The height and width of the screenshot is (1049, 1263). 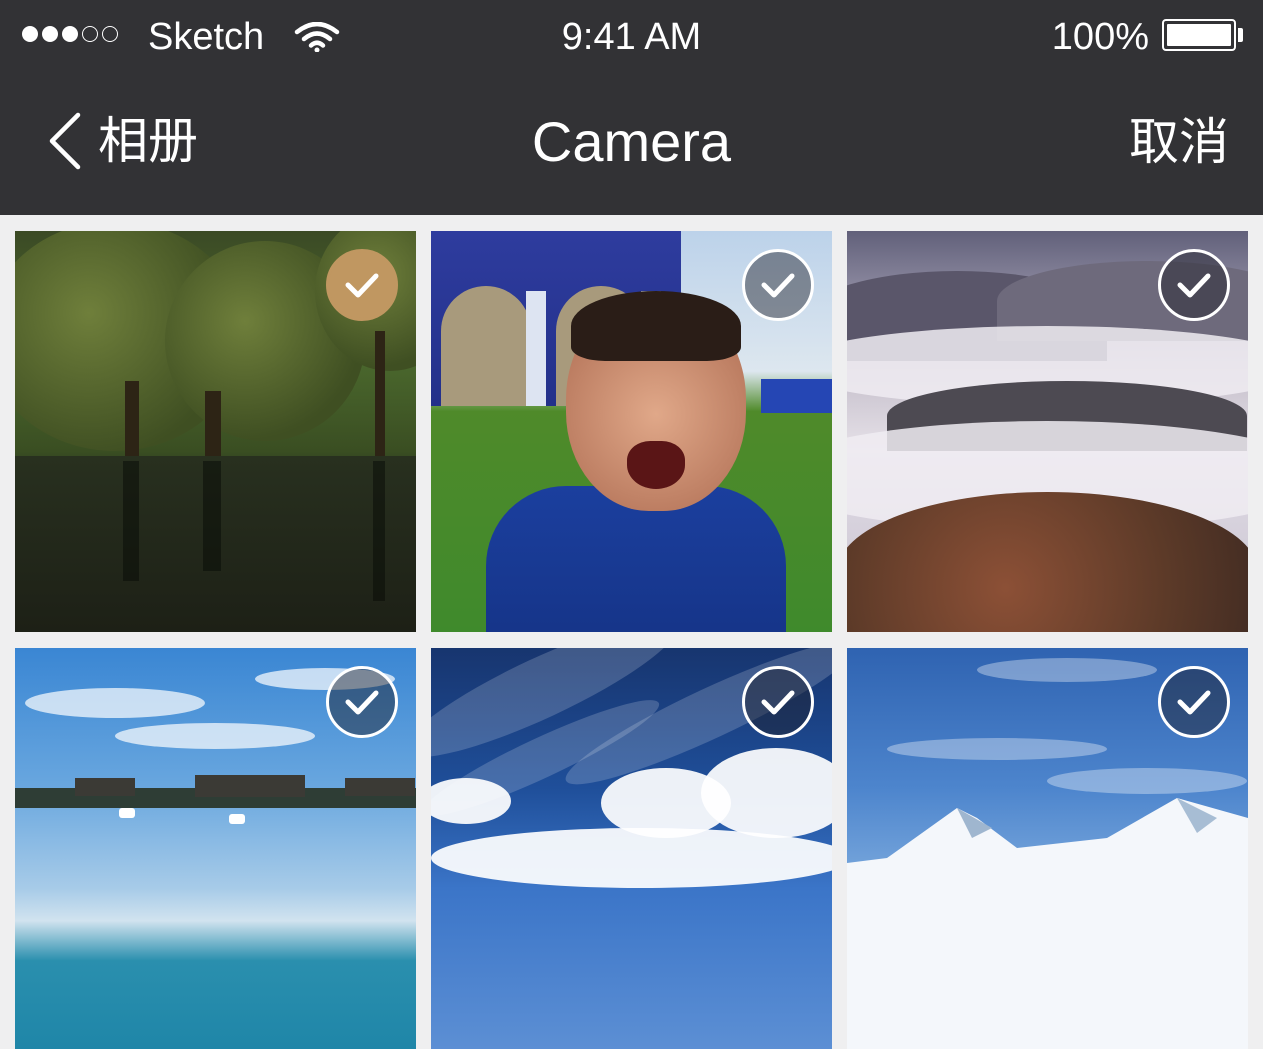 What do you see at coordinates (1240, 35) in the screenshot?
I see `battery-tip` at bounding box center [1240, 35].